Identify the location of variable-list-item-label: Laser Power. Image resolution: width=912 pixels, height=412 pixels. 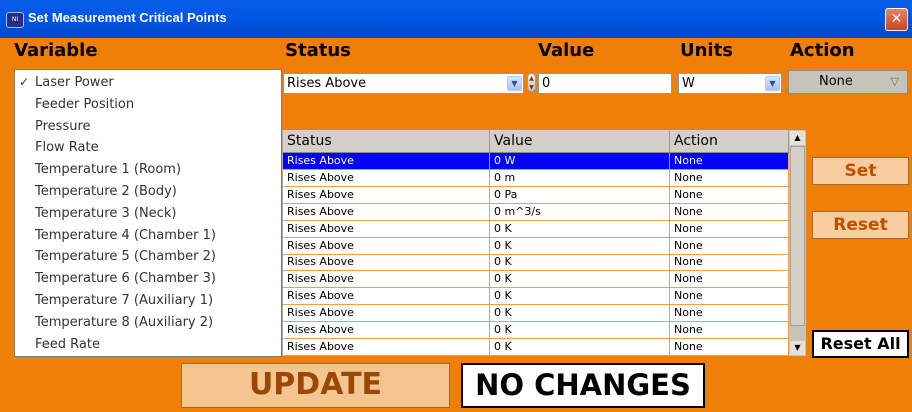
(74, 82).